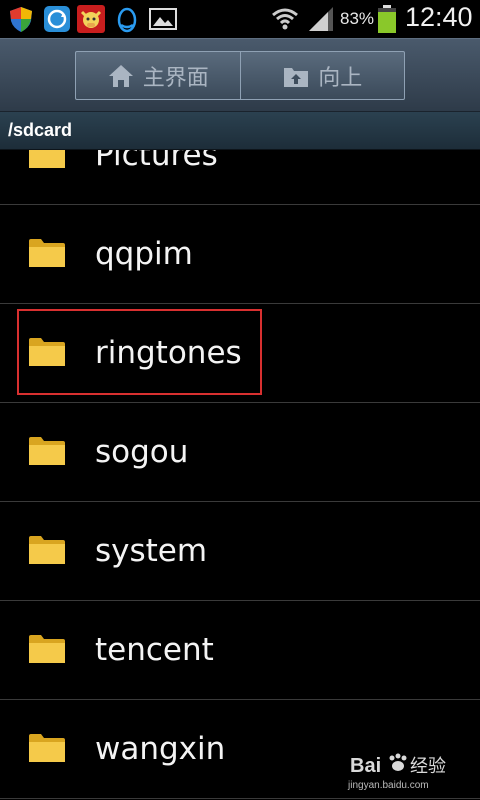 This screenshot has height=800, width=480. I want to click on up-button: 向上, so click(322, 75).